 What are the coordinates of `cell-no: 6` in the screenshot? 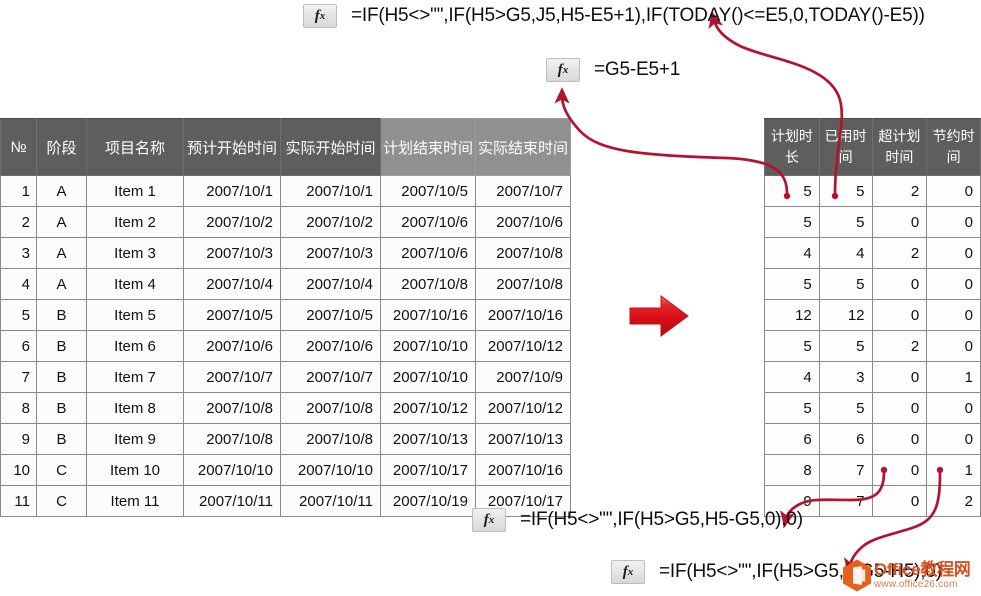 It's located at (18, 346).